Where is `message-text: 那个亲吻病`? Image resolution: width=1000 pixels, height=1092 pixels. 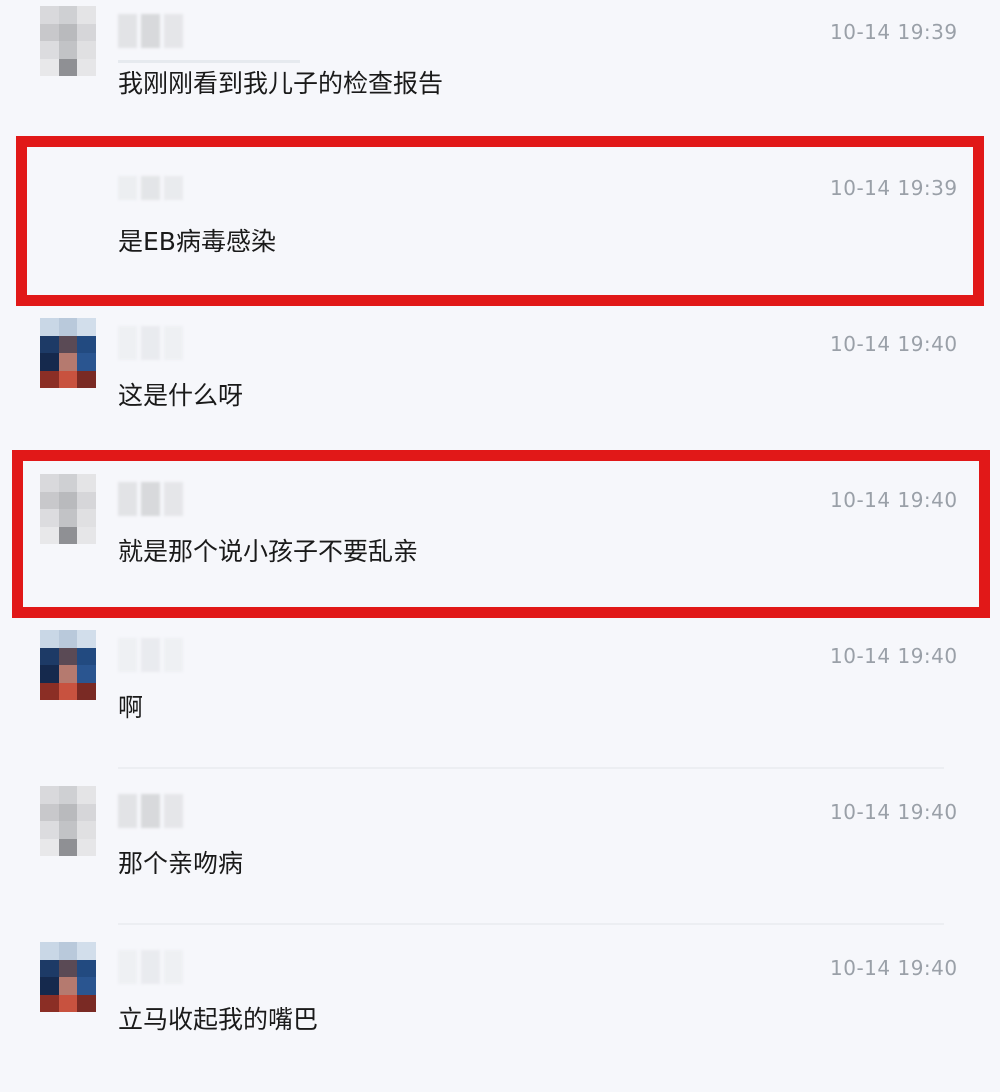 message-text: 那个亲吻病 is located at coordinates (181, 863).